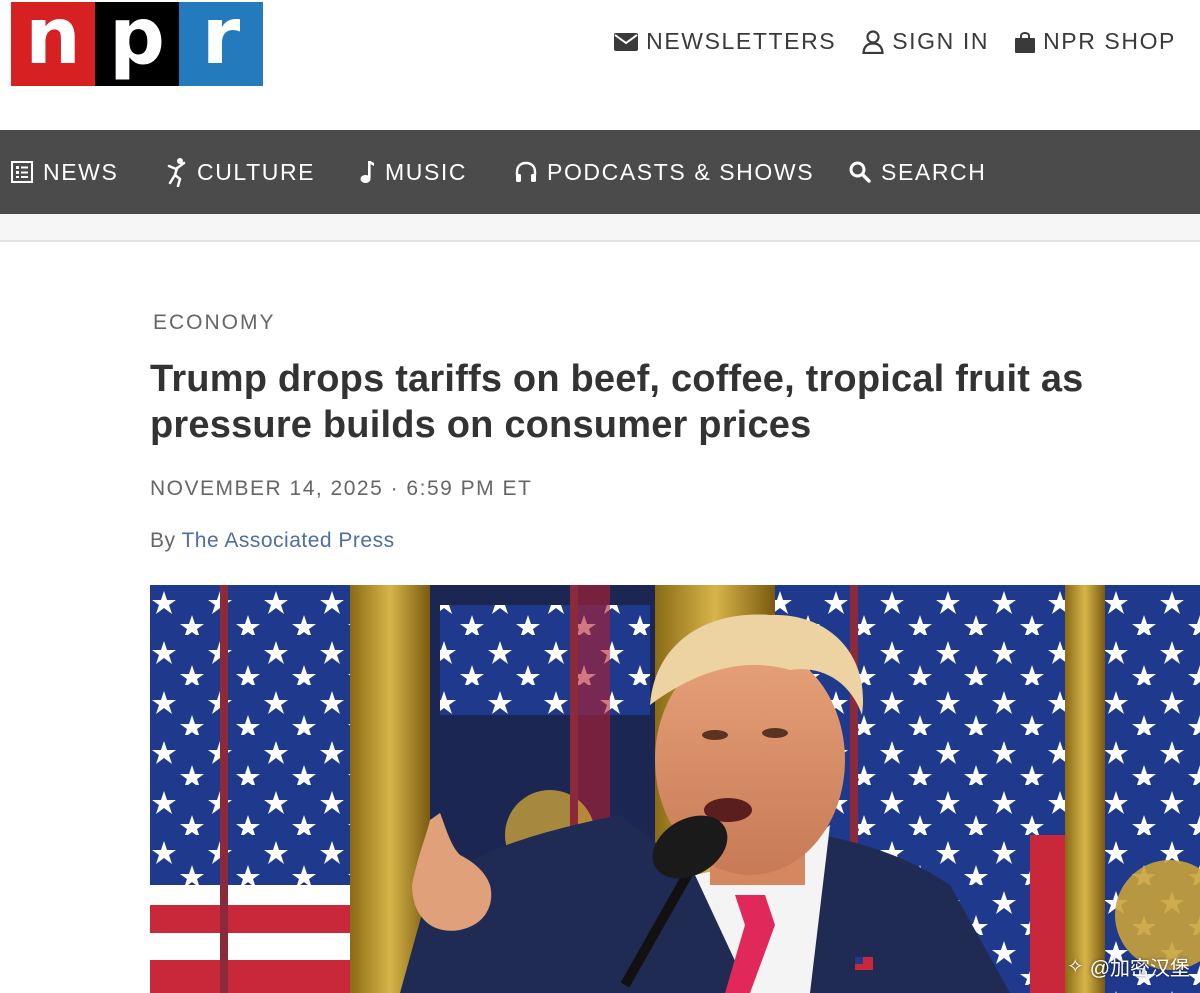 The image size is (1200, 993). Describe the element at coordinates (626, 41) in the screenshot. I see `envelope-icon` at that location.